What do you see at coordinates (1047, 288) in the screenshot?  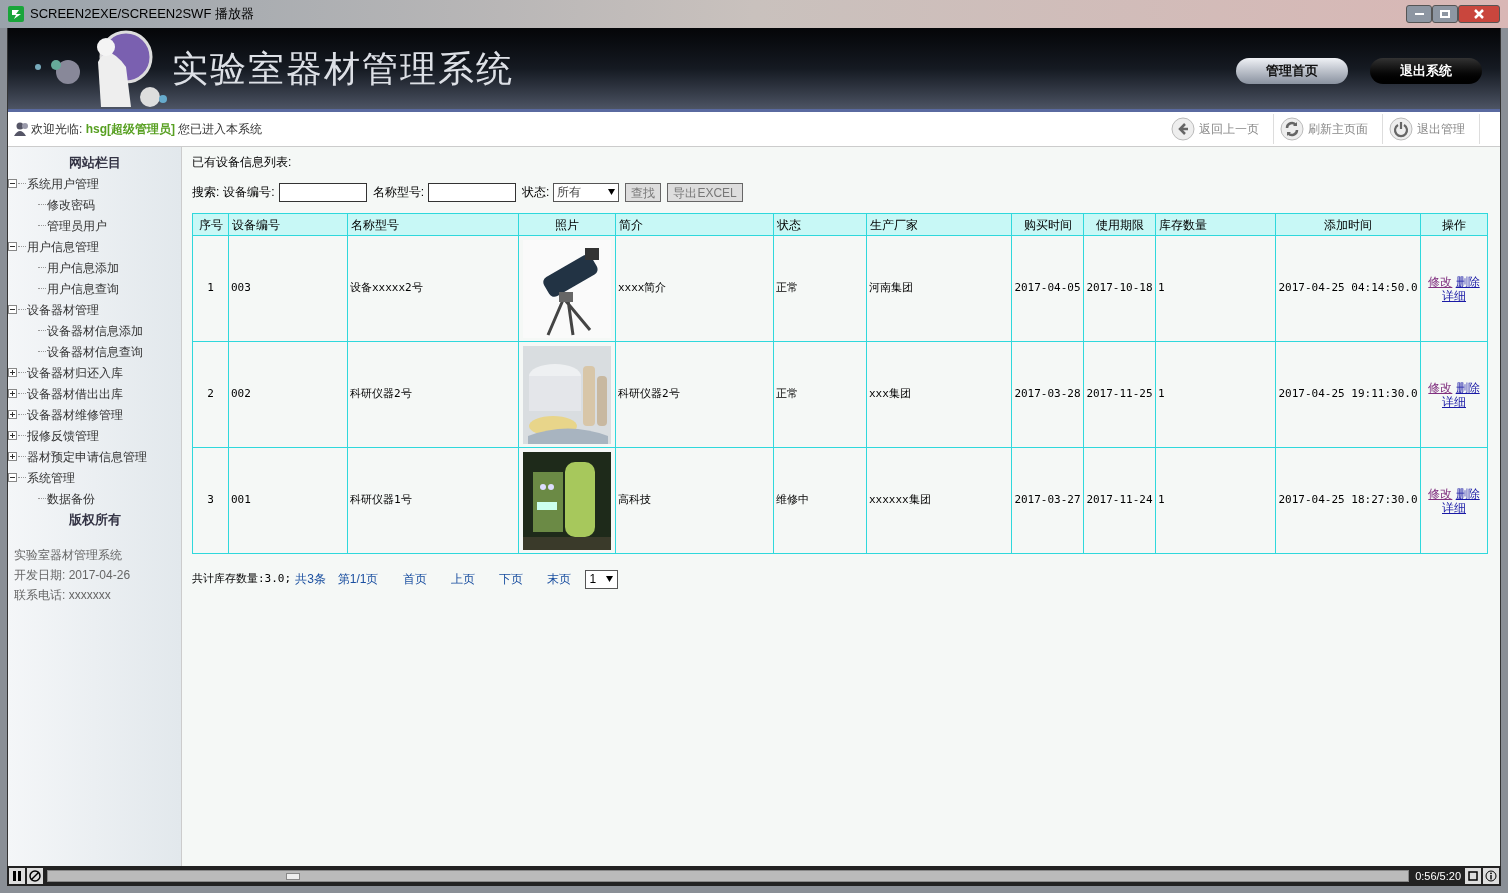 I see `table-cell: 2017-04-05` at bounding box center [1047, 288].